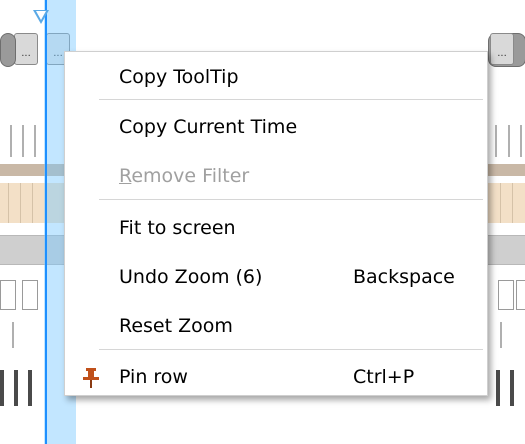  What do you see at coordinates (179, 77) in the screenshot?
I see `menu-item-label: Copy ToolTip` at bounding box center [179, 77].